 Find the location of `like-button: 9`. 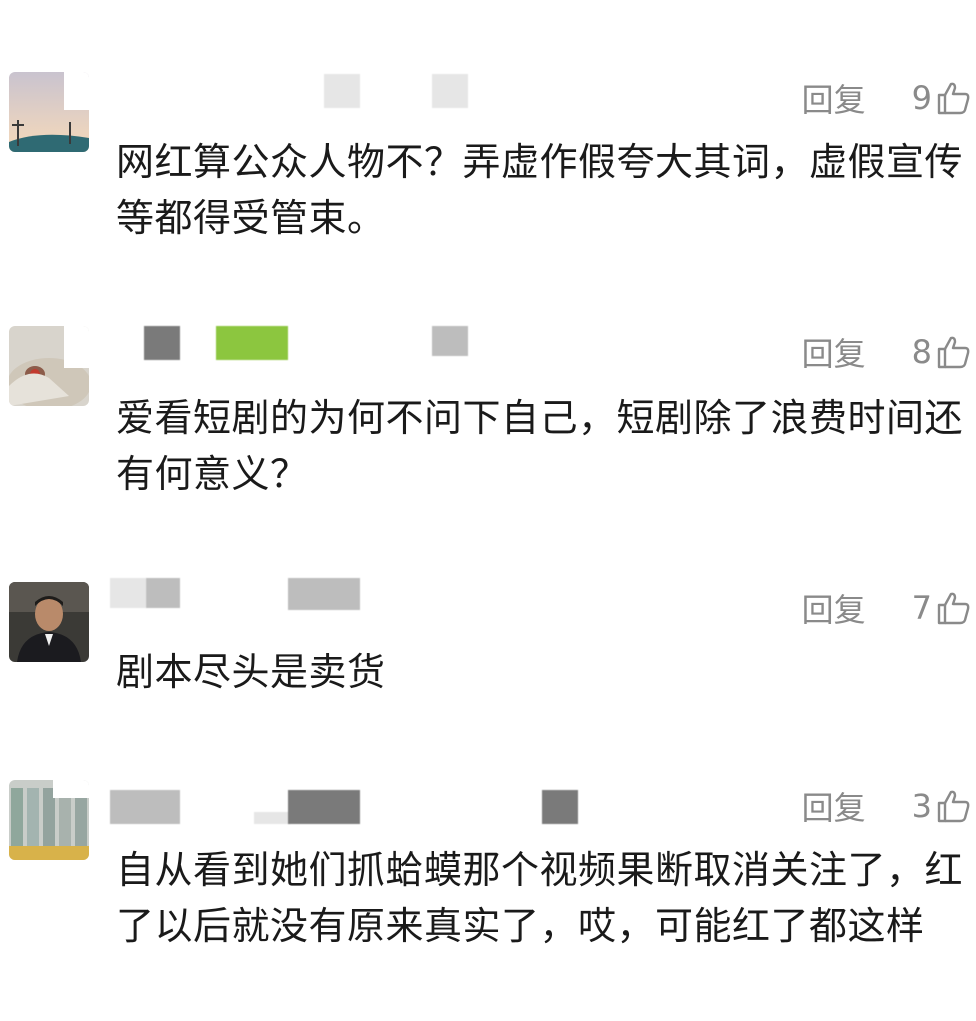

like-button: 9 is located at coordinates (942, 98).